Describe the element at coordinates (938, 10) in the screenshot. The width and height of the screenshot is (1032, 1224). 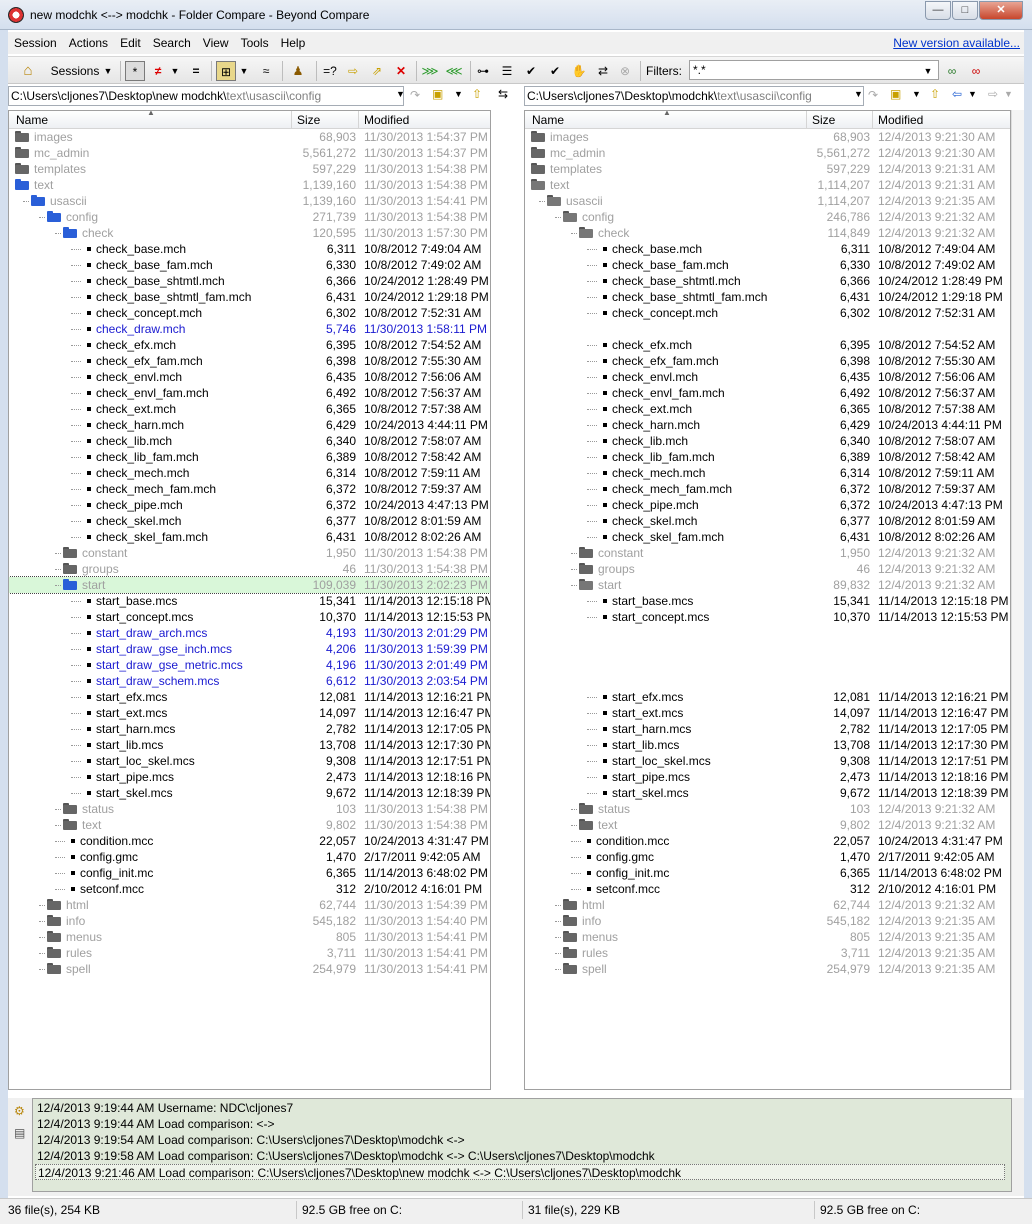
I see `minimize-button: —` at that location.